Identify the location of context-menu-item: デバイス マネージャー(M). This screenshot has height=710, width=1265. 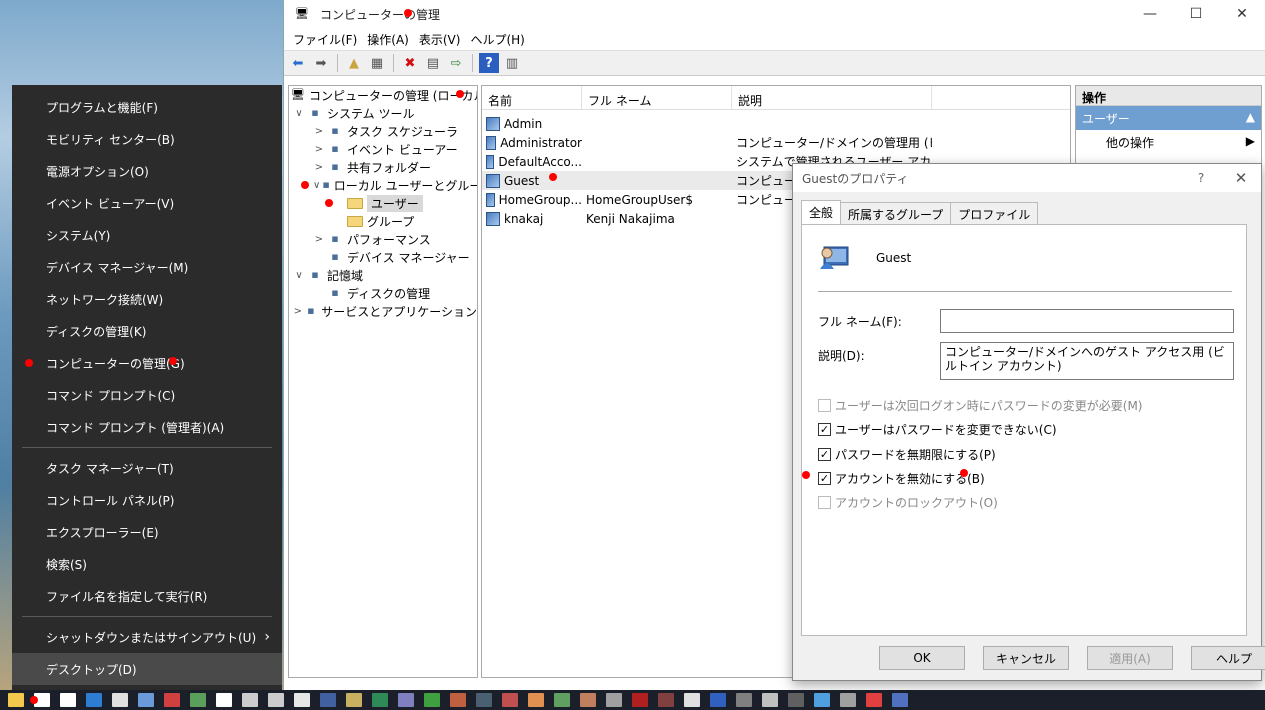
(147, 267).